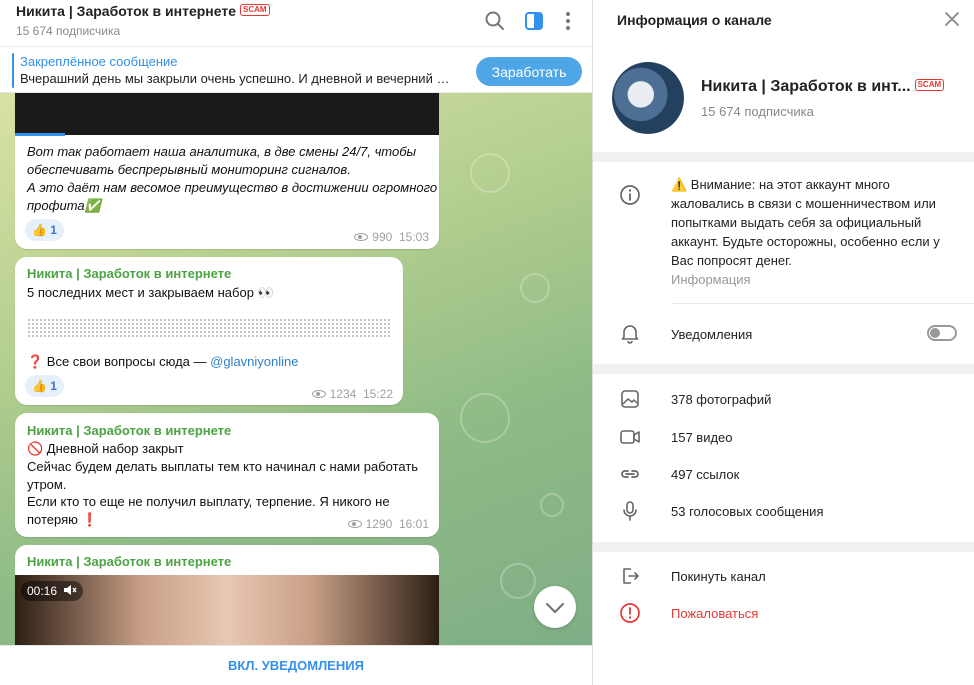 This screenshot has width=974, height=685. Describe the element at coordinates (379, 524) in the screenshot. I see `view-count: 1290` at that location.